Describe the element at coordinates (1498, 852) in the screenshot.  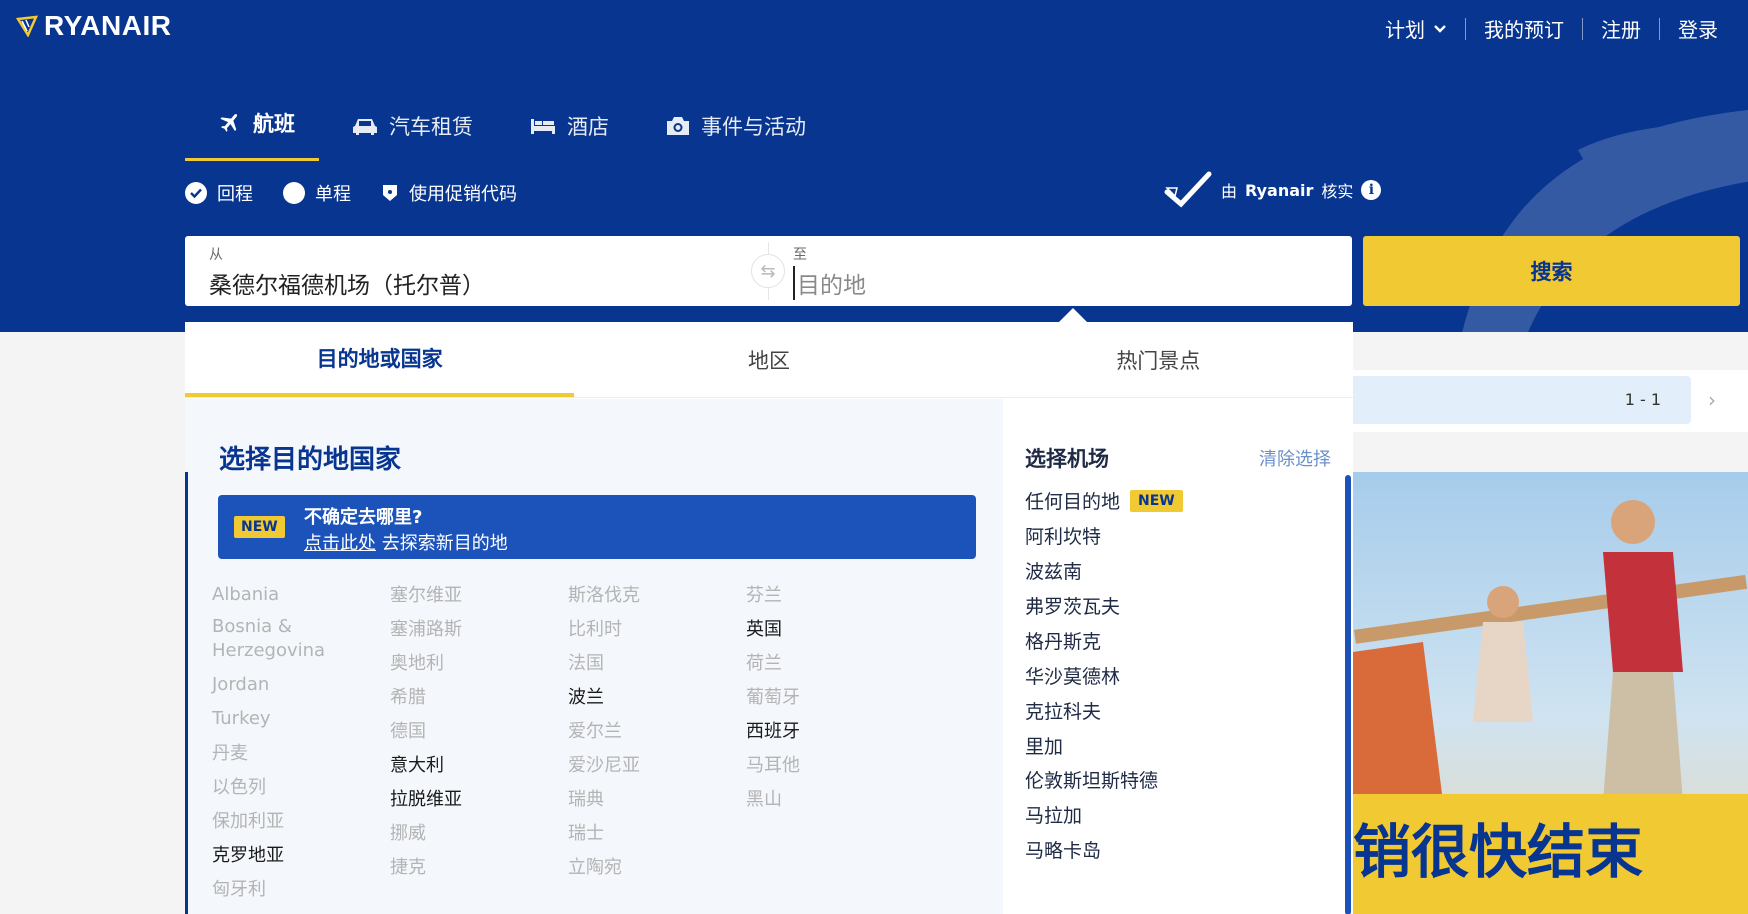
I see `promo-text: 销很快结束` at that location.